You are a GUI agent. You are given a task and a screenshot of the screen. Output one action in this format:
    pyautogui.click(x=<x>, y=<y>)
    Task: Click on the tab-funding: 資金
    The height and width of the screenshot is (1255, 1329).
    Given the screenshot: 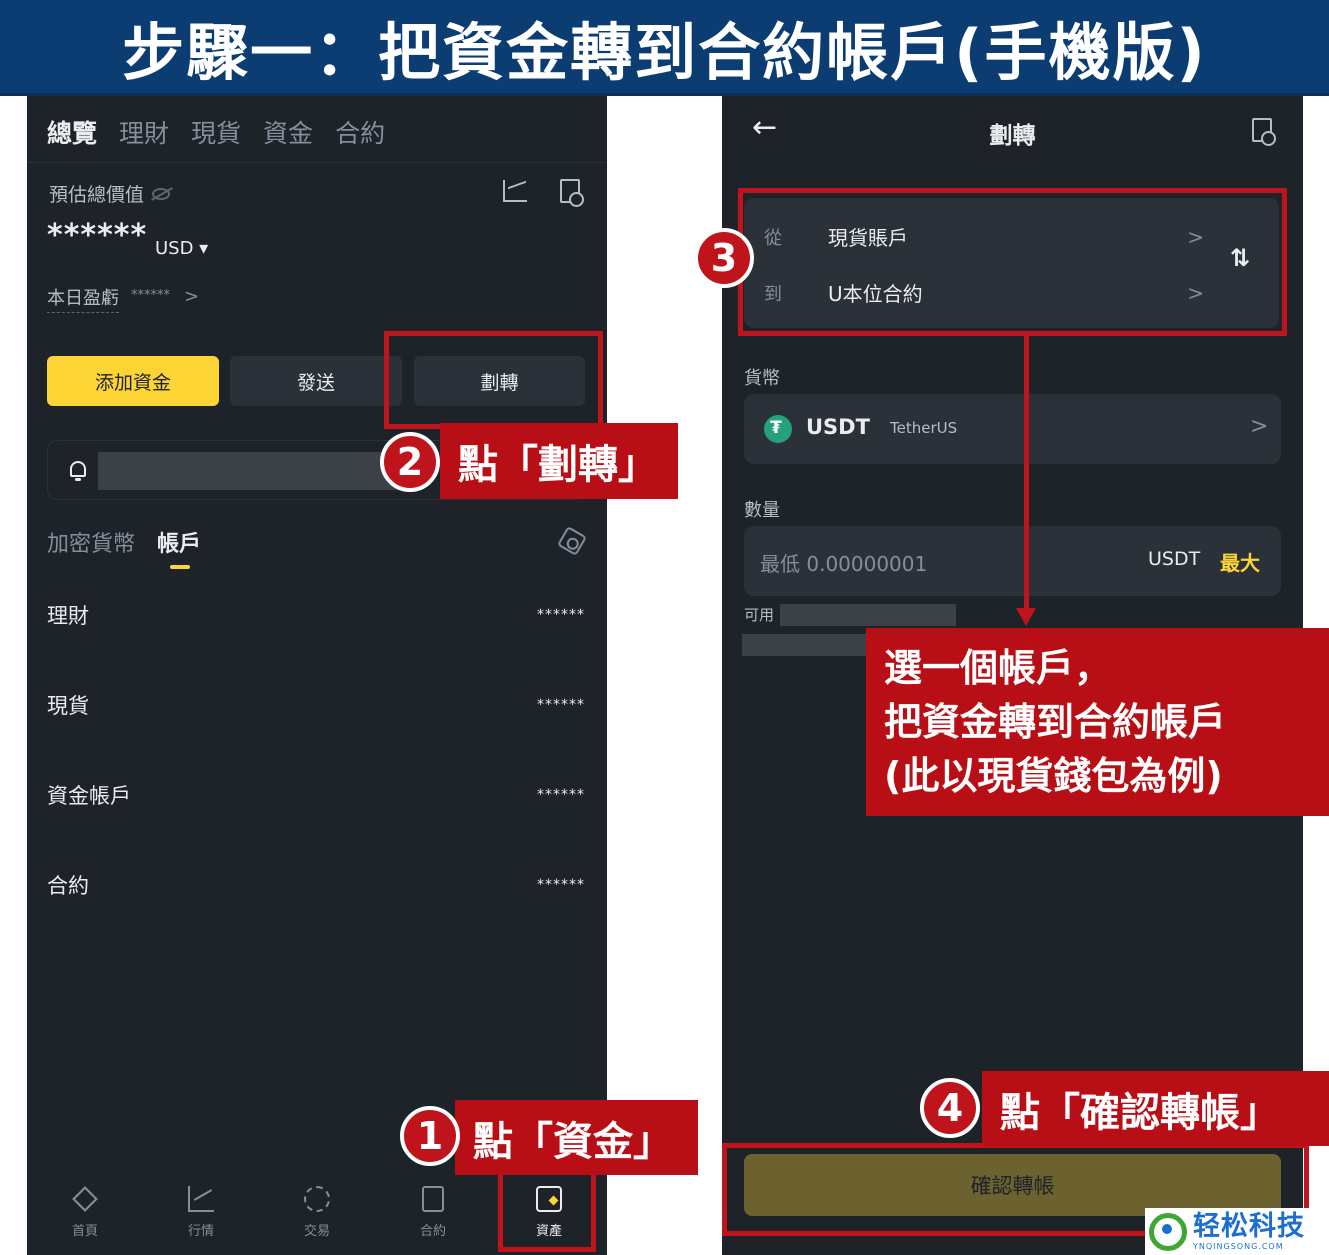 What is the action you would take?
    pyautogui.click(x=288, y=132)
    